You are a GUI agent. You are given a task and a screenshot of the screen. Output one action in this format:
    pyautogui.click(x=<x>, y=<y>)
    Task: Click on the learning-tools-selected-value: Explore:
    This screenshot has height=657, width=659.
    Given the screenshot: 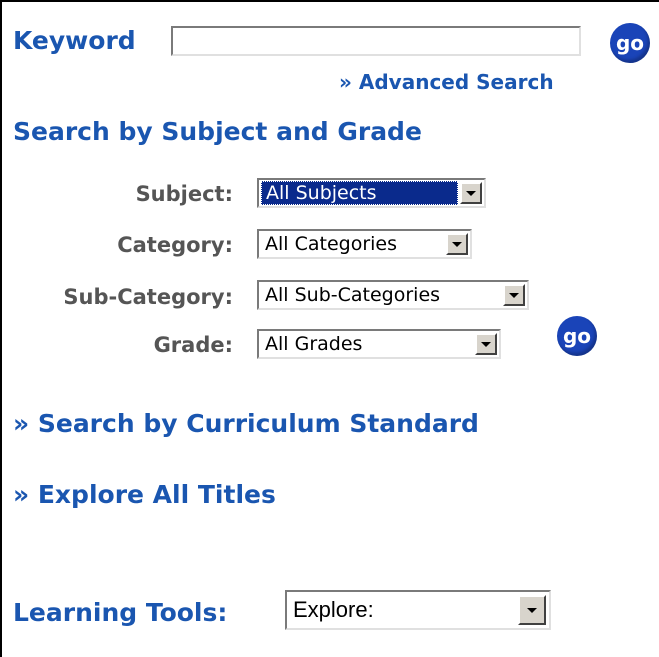 What is the action you would take?
    pyautogui.click(x=333, y=609)
    